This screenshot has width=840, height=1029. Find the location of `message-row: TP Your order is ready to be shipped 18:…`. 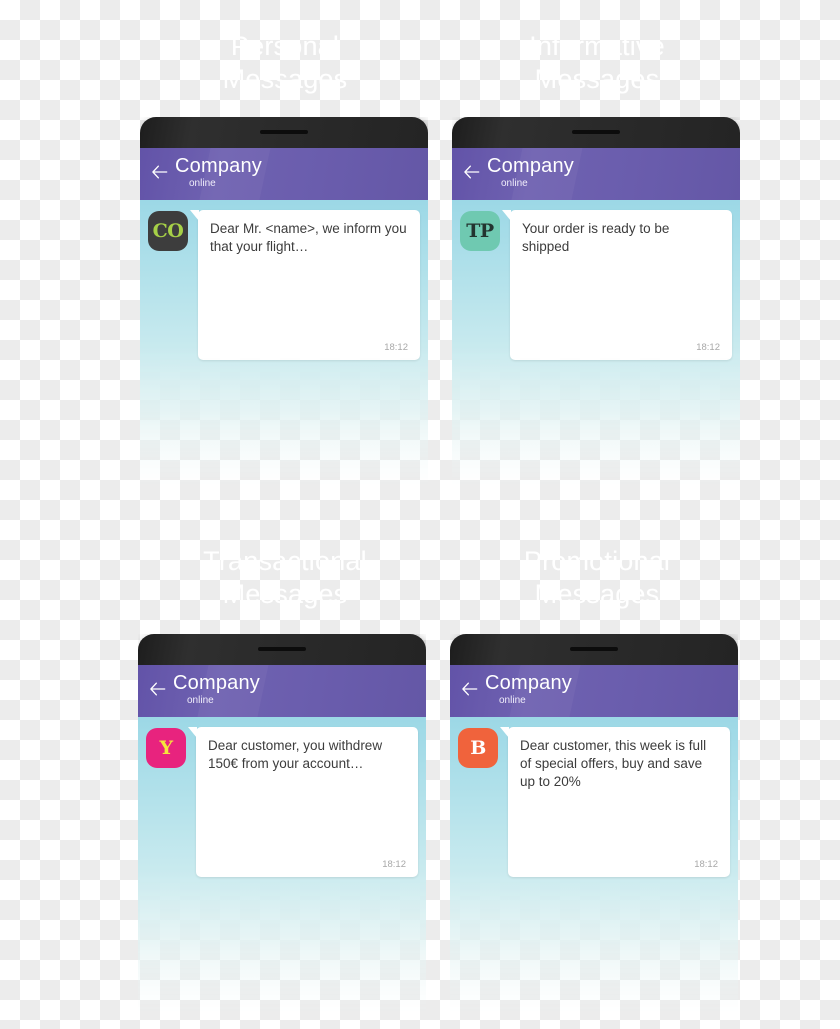

message-row: TP Your order is ready to be shipped 18:… is located at coordinates (596, 285).